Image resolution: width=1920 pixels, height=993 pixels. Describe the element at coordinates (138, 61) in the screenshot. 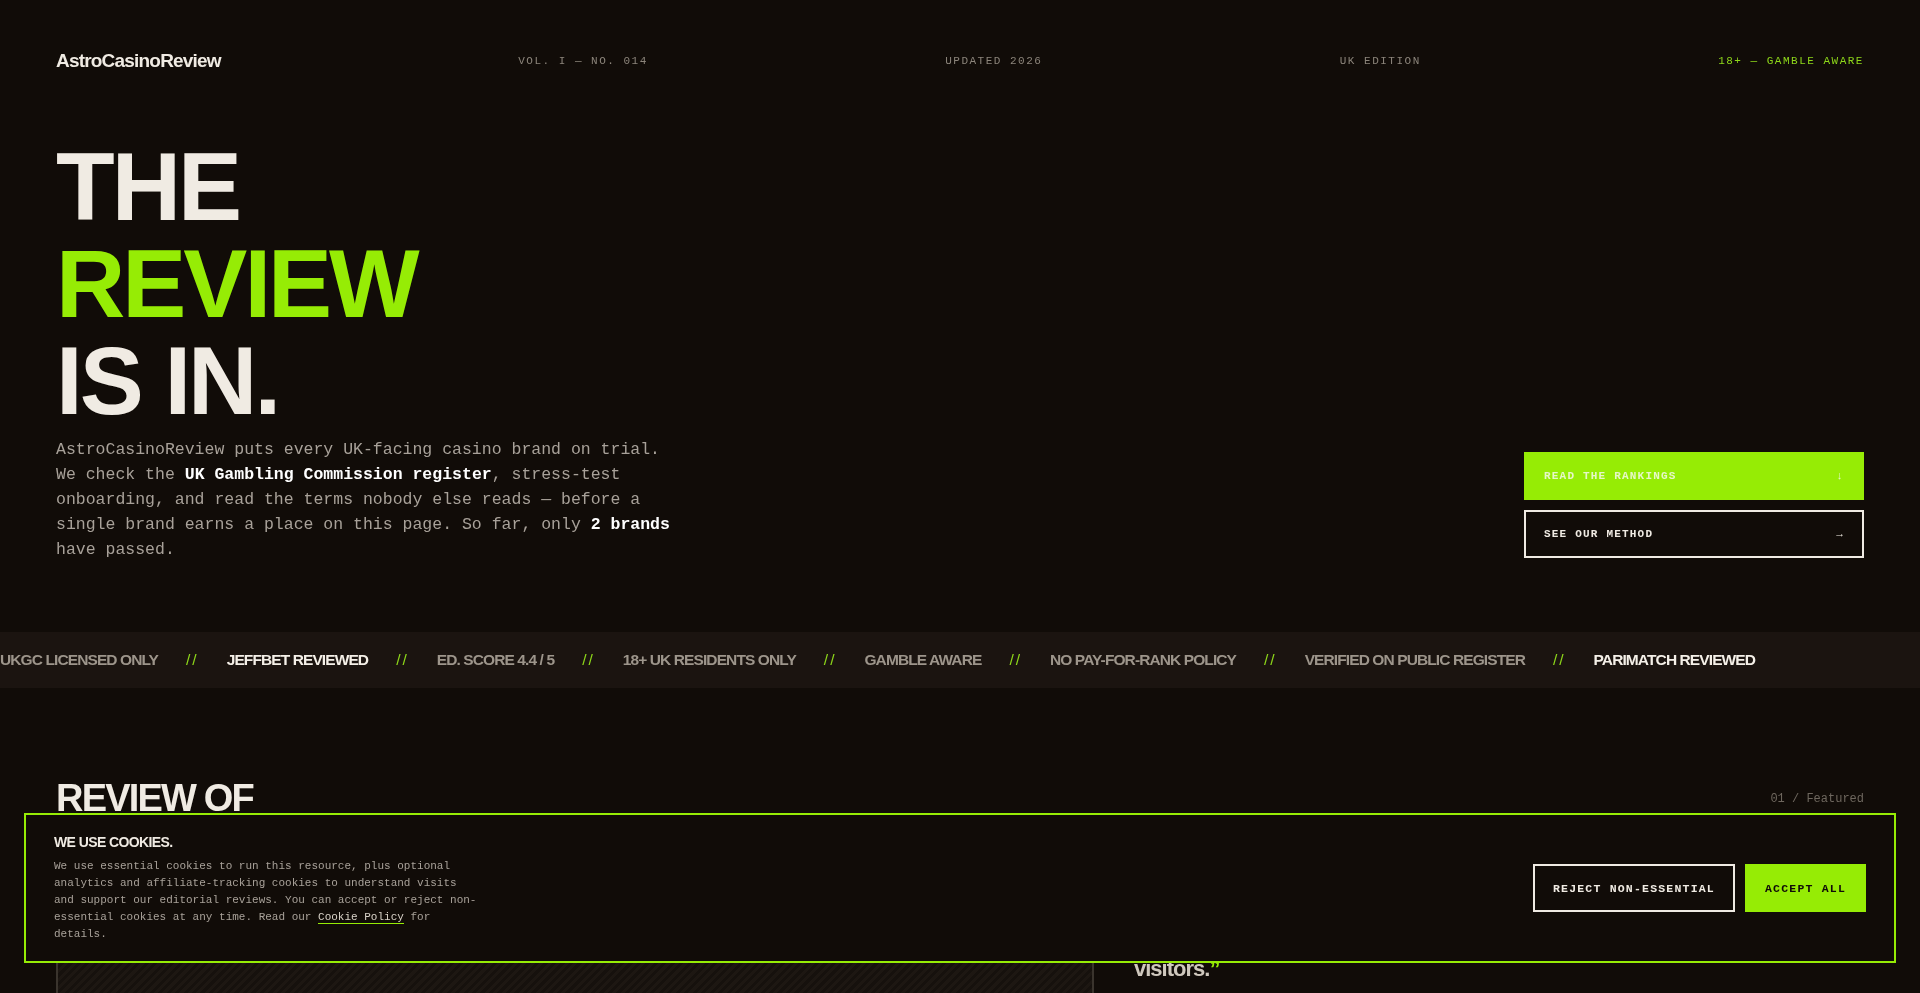

I see `site-logo: AstroCasinoReview` at that location.